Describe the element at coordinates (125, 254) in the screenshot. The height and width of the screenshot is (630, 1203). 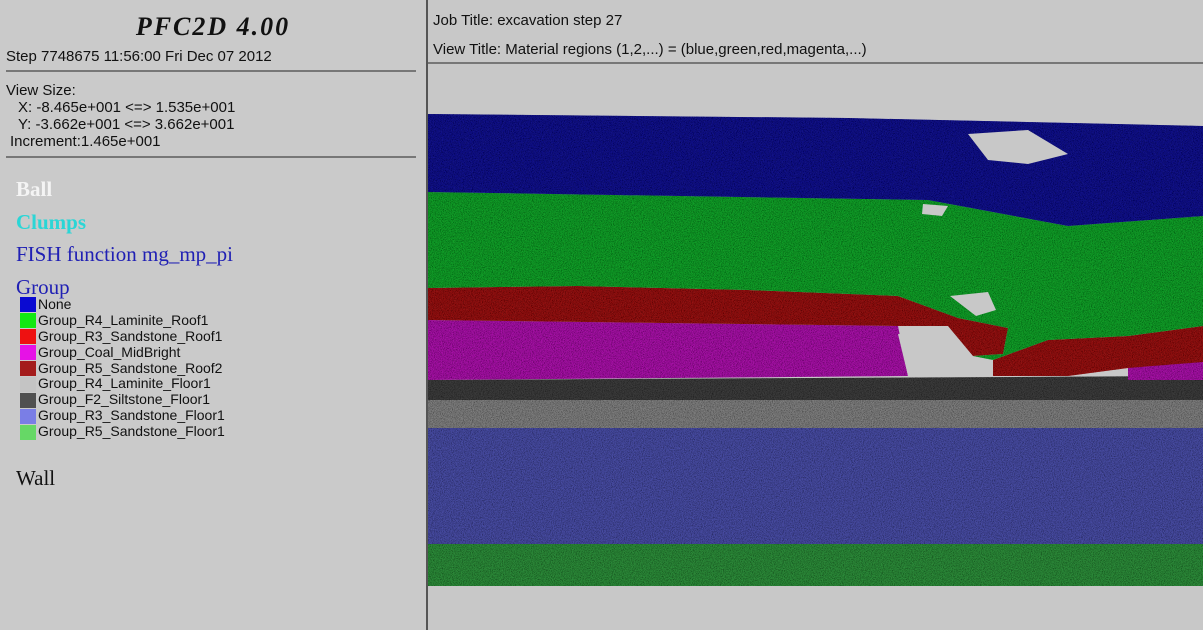
I see `plot-item-fish-function: FISH function mg_mp_pi` at that location.